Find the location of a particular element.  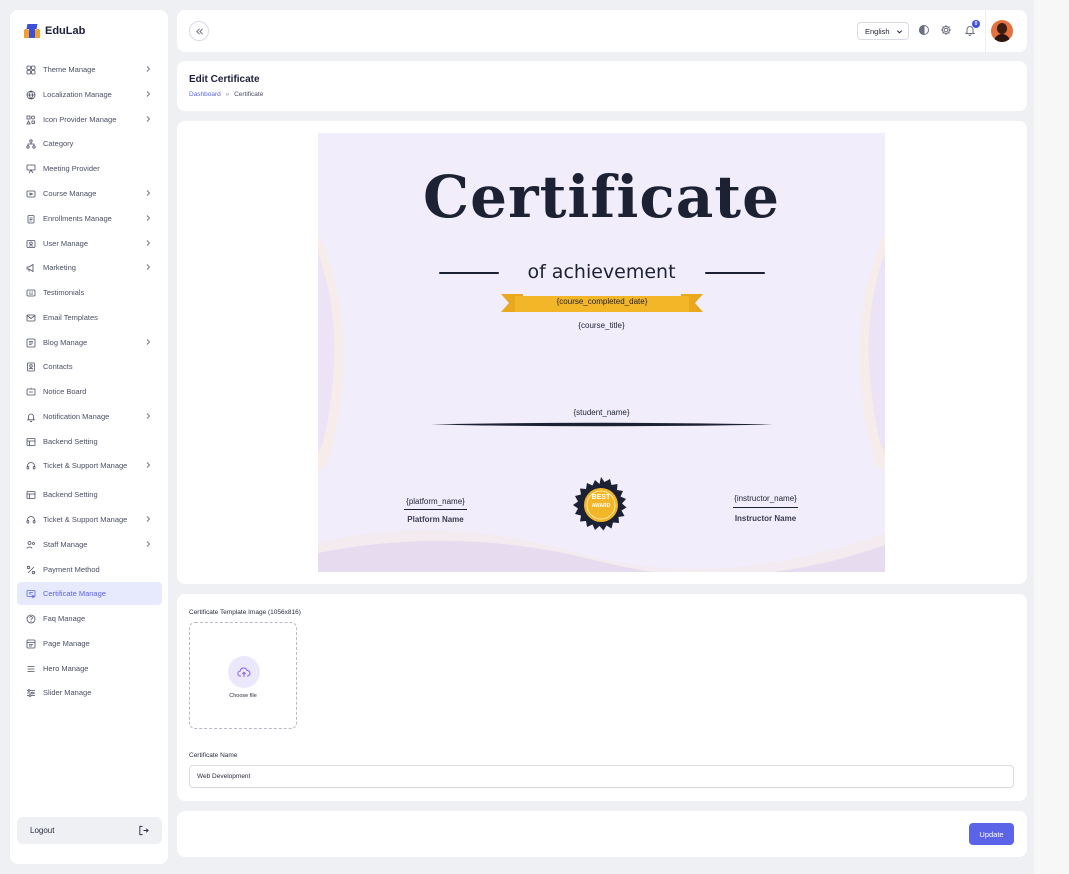

mail-icon is located at coordinates (31, 318).